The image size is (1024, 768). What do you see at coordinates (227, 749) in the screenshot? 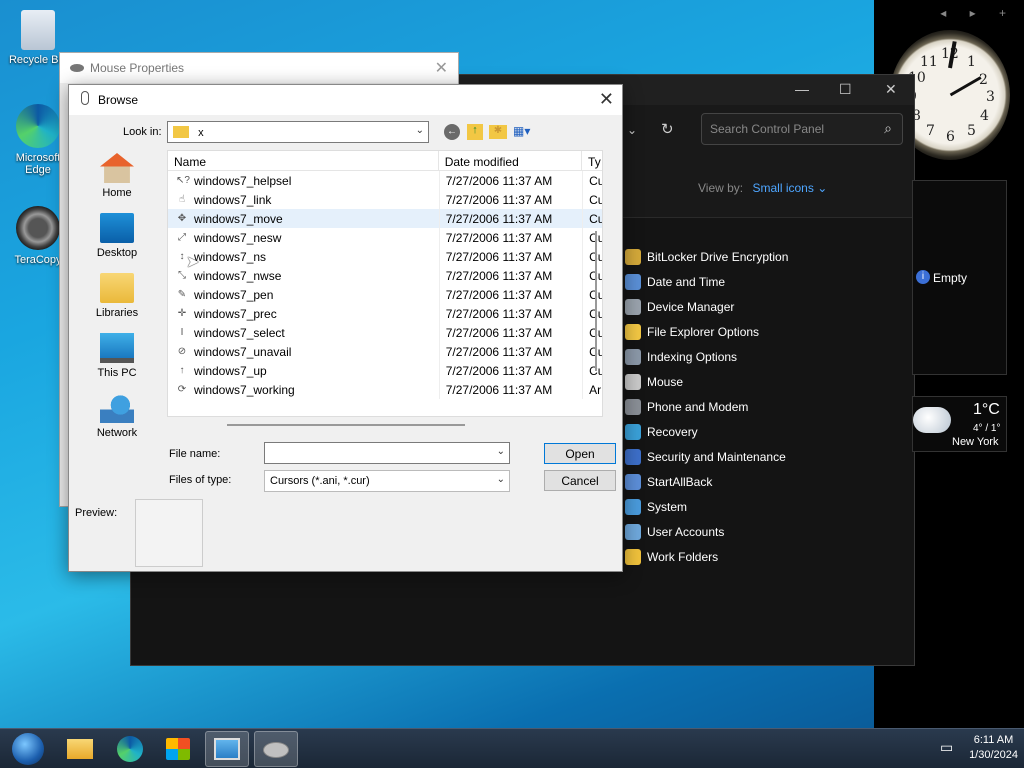
I see `taskbar-control-panel` at bounding box center [227, 749].